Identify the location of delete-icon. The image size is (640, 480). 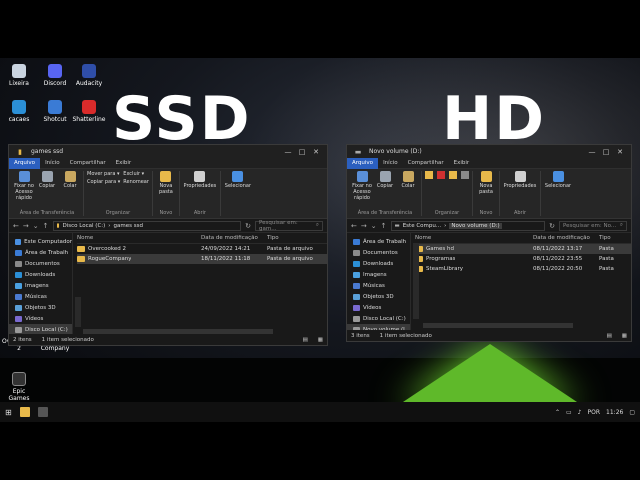
(441, 175).